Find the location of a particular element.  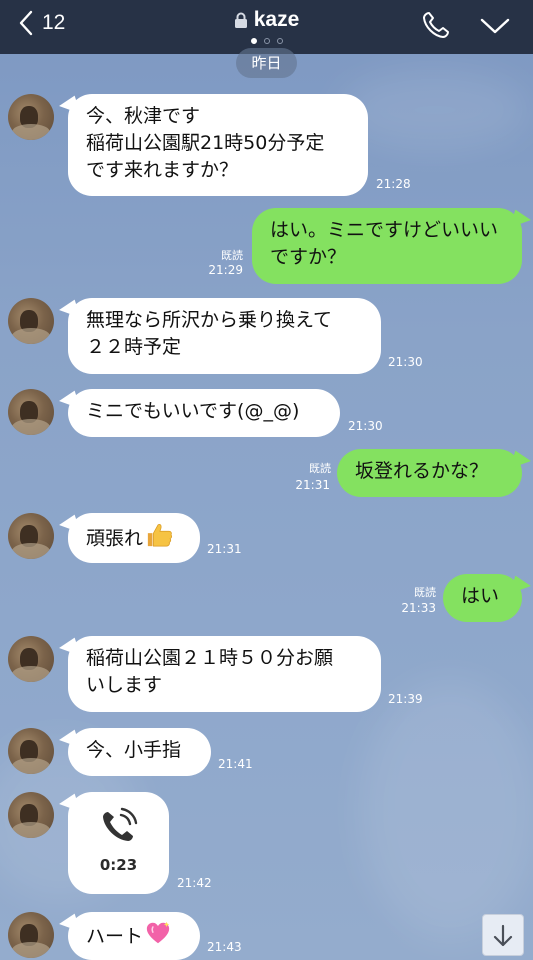

chat-title: kaze is located at coordinates (267, 20).